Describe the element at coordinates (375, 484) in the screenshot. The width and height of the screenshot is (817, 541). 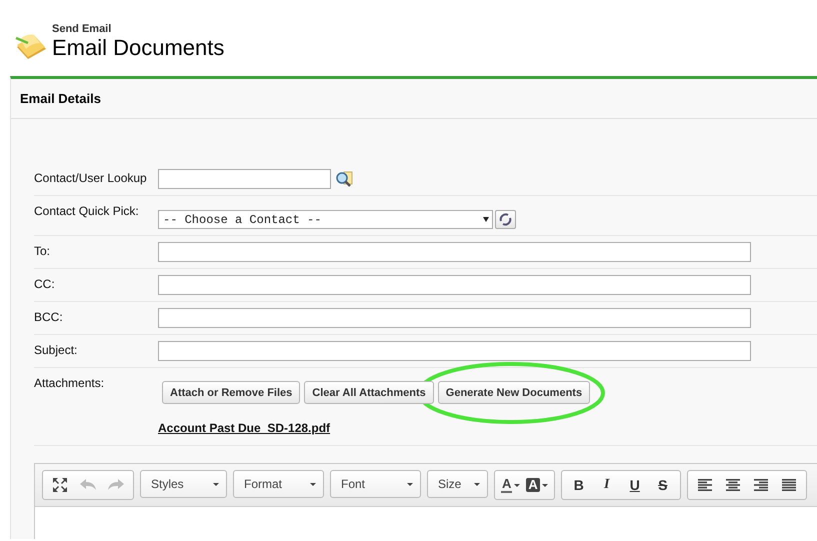
I see `toolbar-dropdown: Font` at that location.